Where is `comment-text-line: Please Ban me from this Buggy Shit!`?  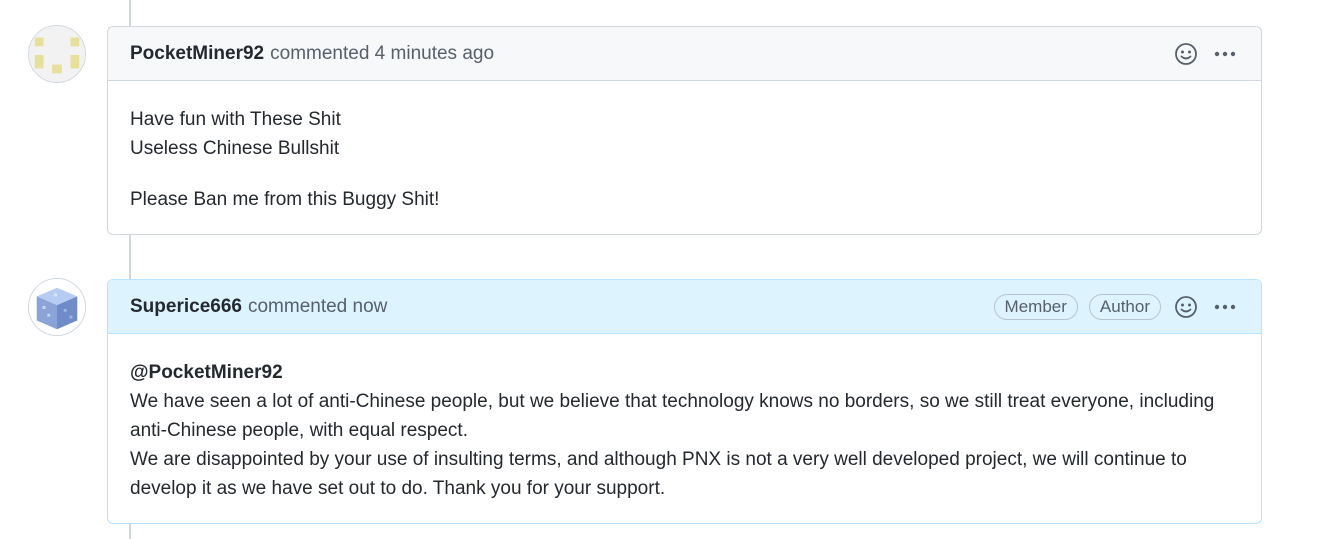
comment-text-line: Please Ban me from this Buggy Shit! is located at coordinates (285, 199).